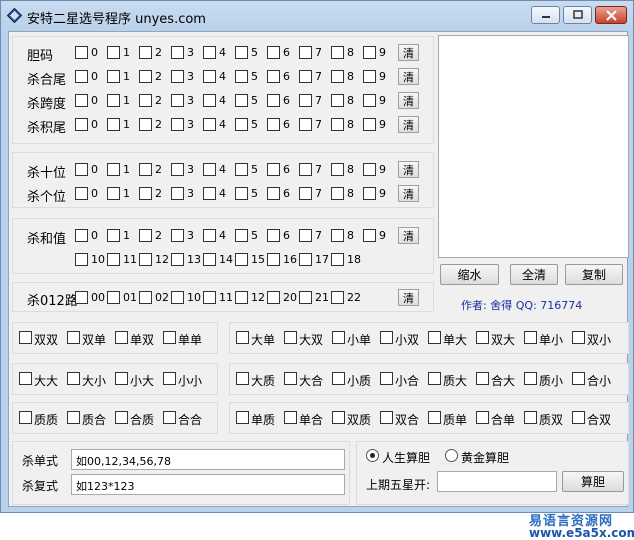  What do you see at coordinates (545, 15) in the screenshot?
I see `minimize-button` at bounding box center [545, 15].